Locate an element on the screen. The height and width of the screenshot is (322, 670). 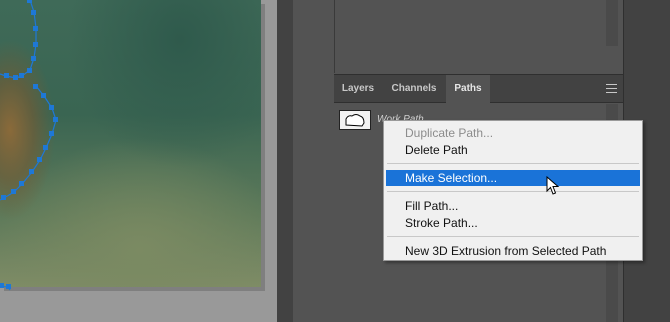
path-anchors is located at coordinates (29, 144).